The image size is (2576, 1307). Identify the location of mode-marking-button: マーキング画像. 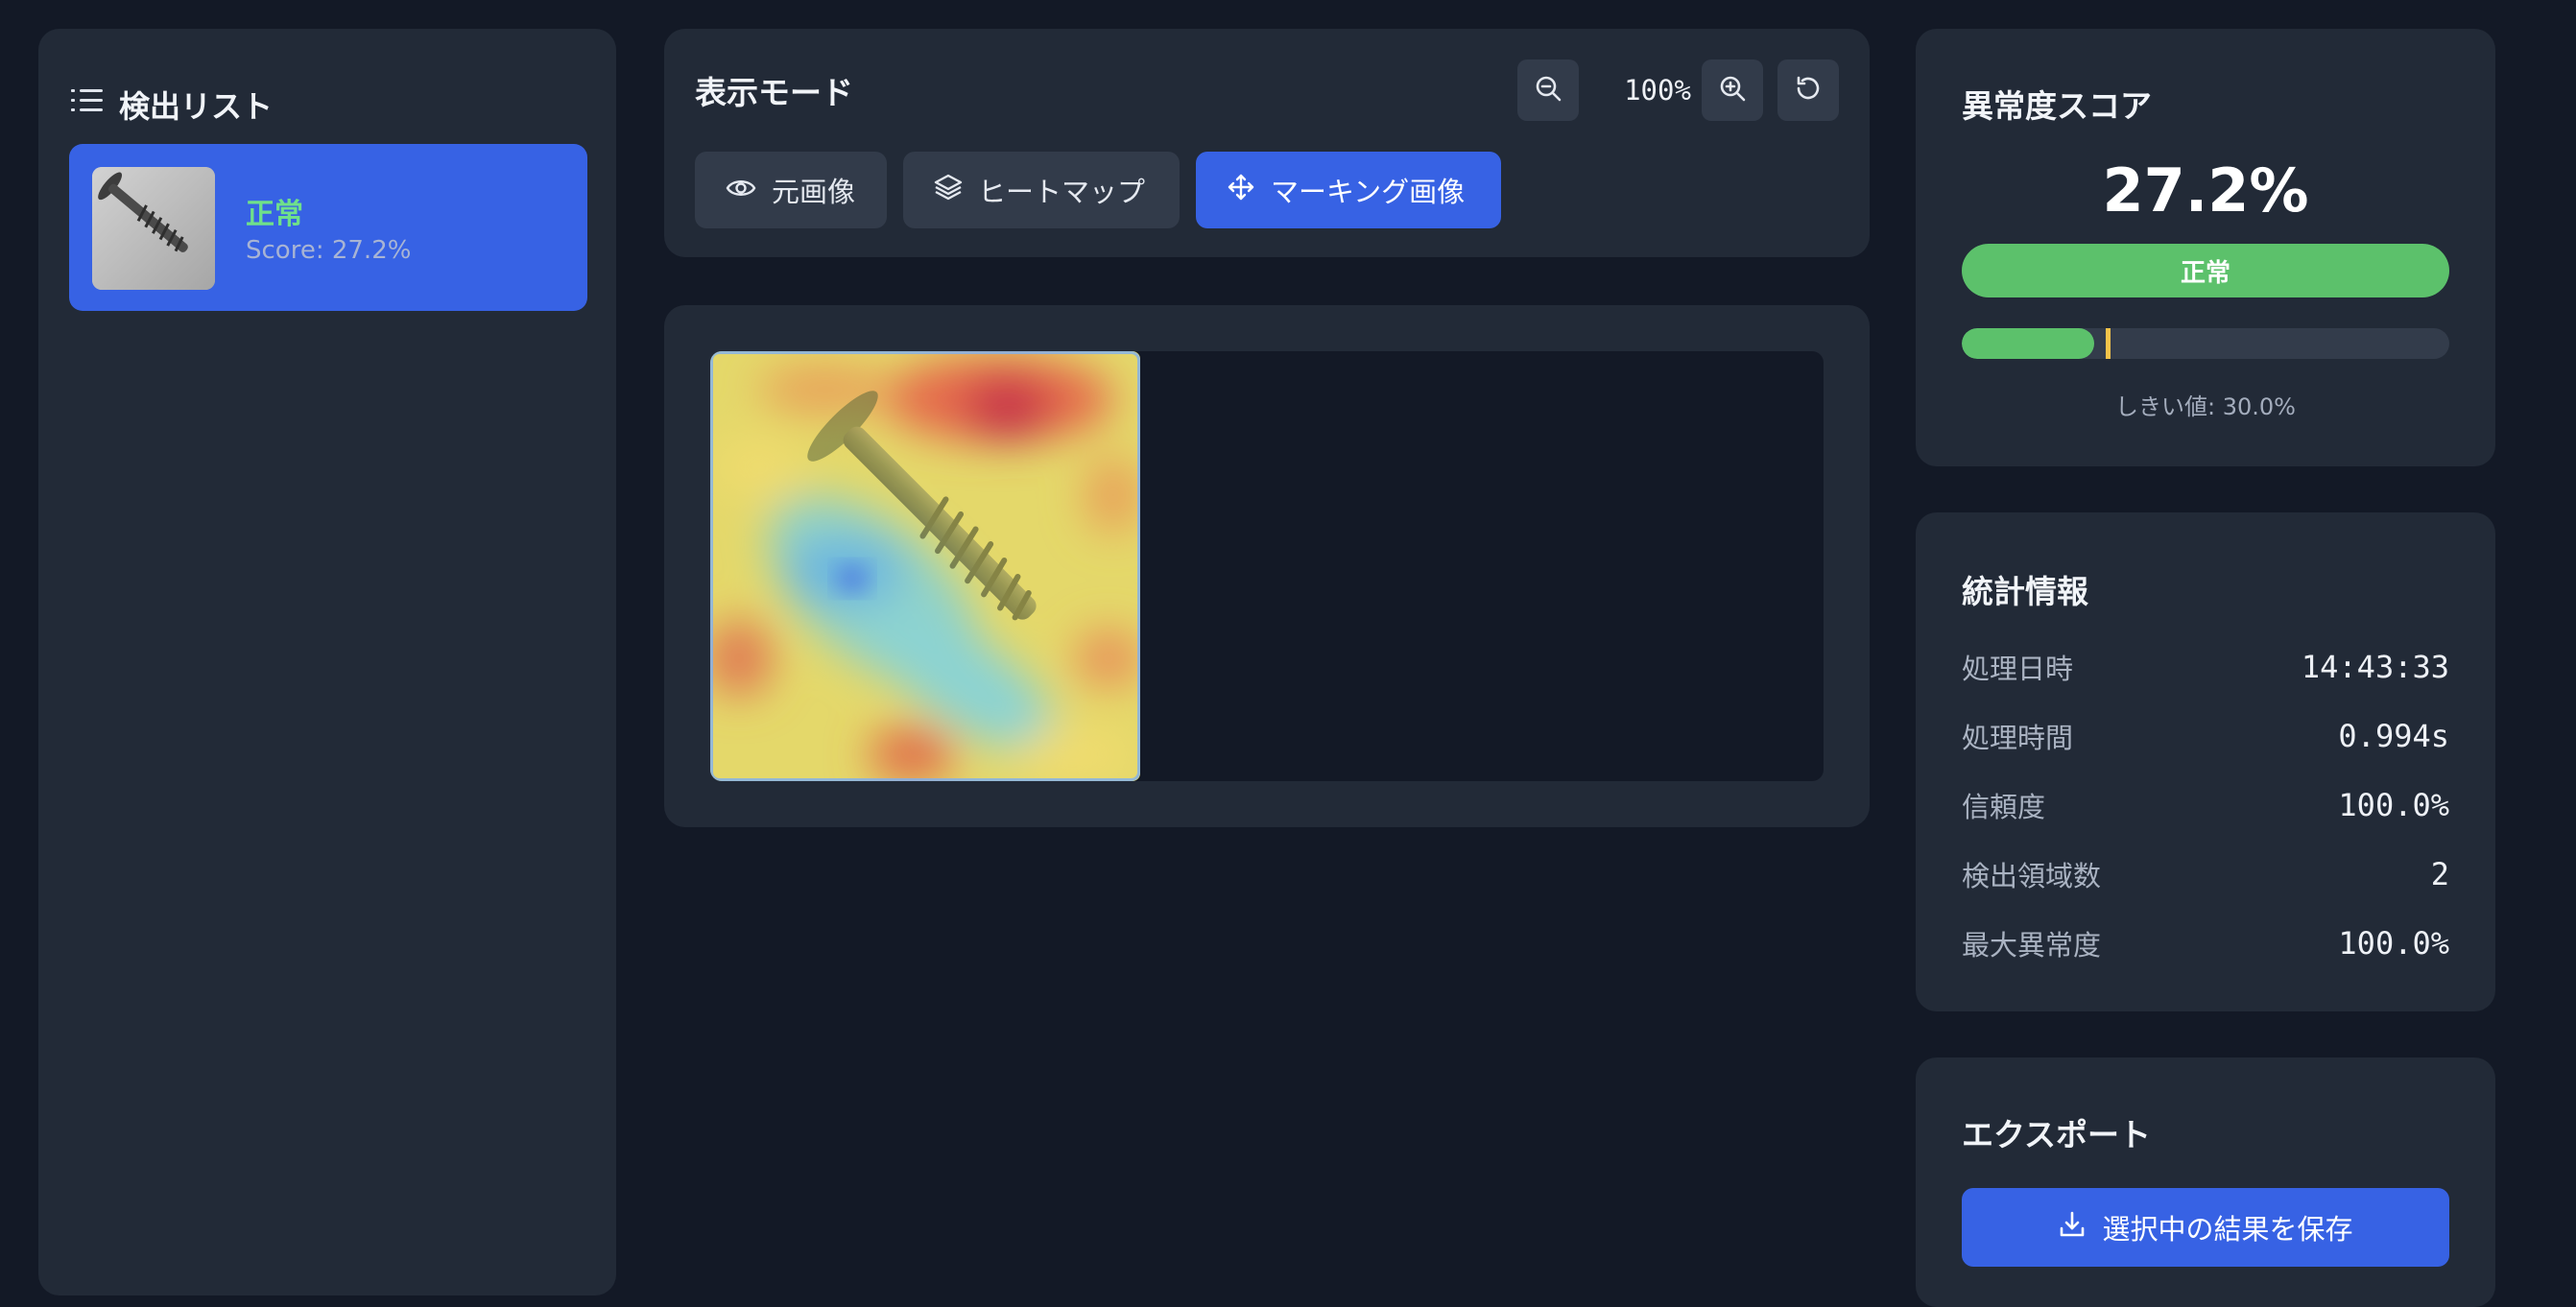
(1348, 190).